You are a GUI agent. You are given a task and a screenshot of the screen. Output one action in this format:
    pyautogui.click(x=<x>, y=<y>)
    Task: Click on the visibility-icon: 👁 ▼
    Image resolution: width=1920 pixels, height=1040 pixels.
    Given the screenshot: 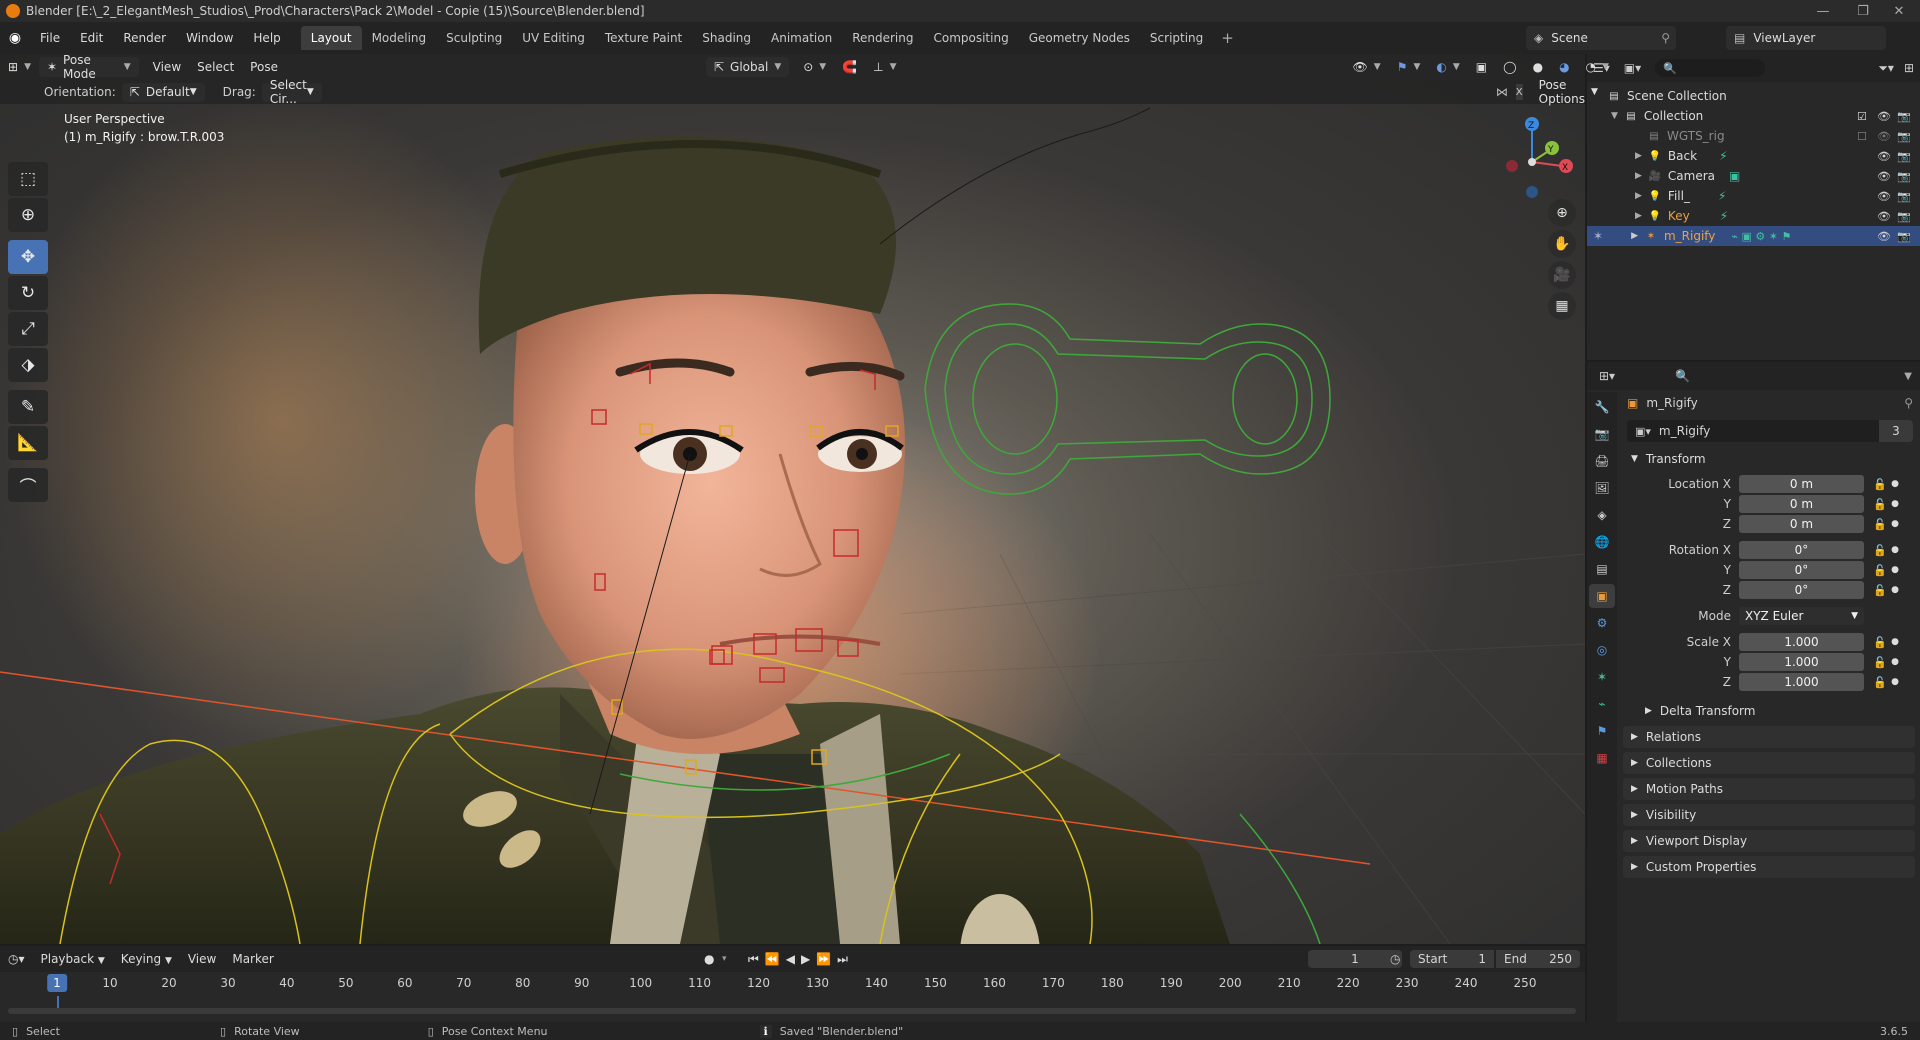 What is the action you would take?
    pyautogui.click(x=1367, y=67)
    